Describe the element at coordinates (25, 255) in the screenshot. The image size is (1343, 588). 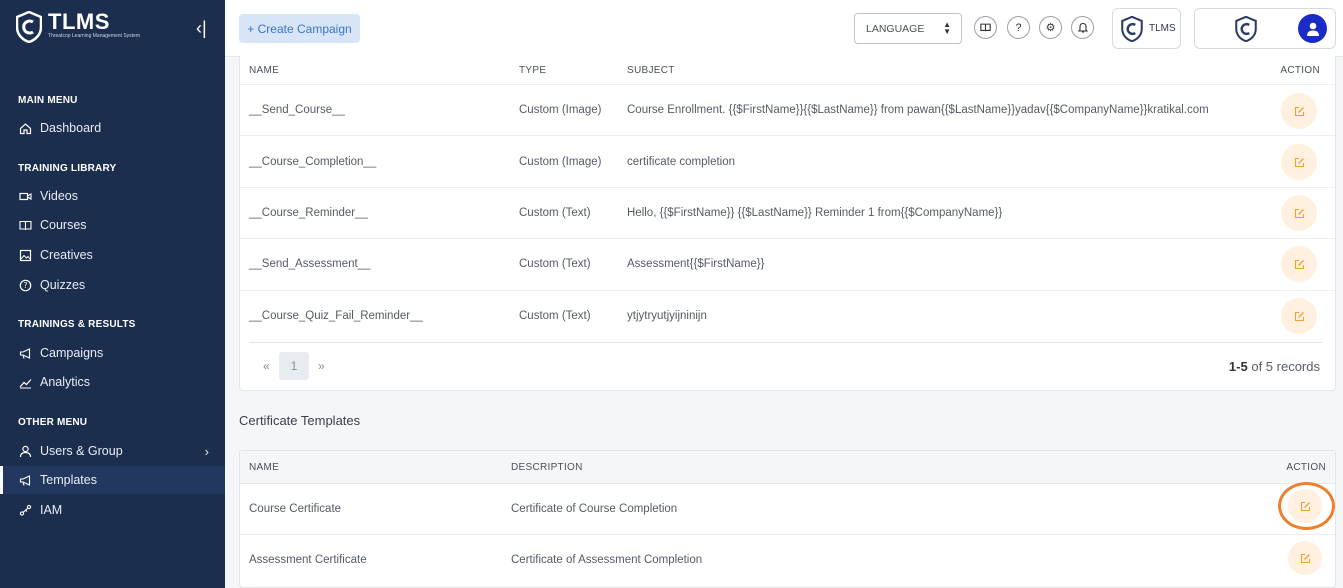
I see `image-icon` at that location.